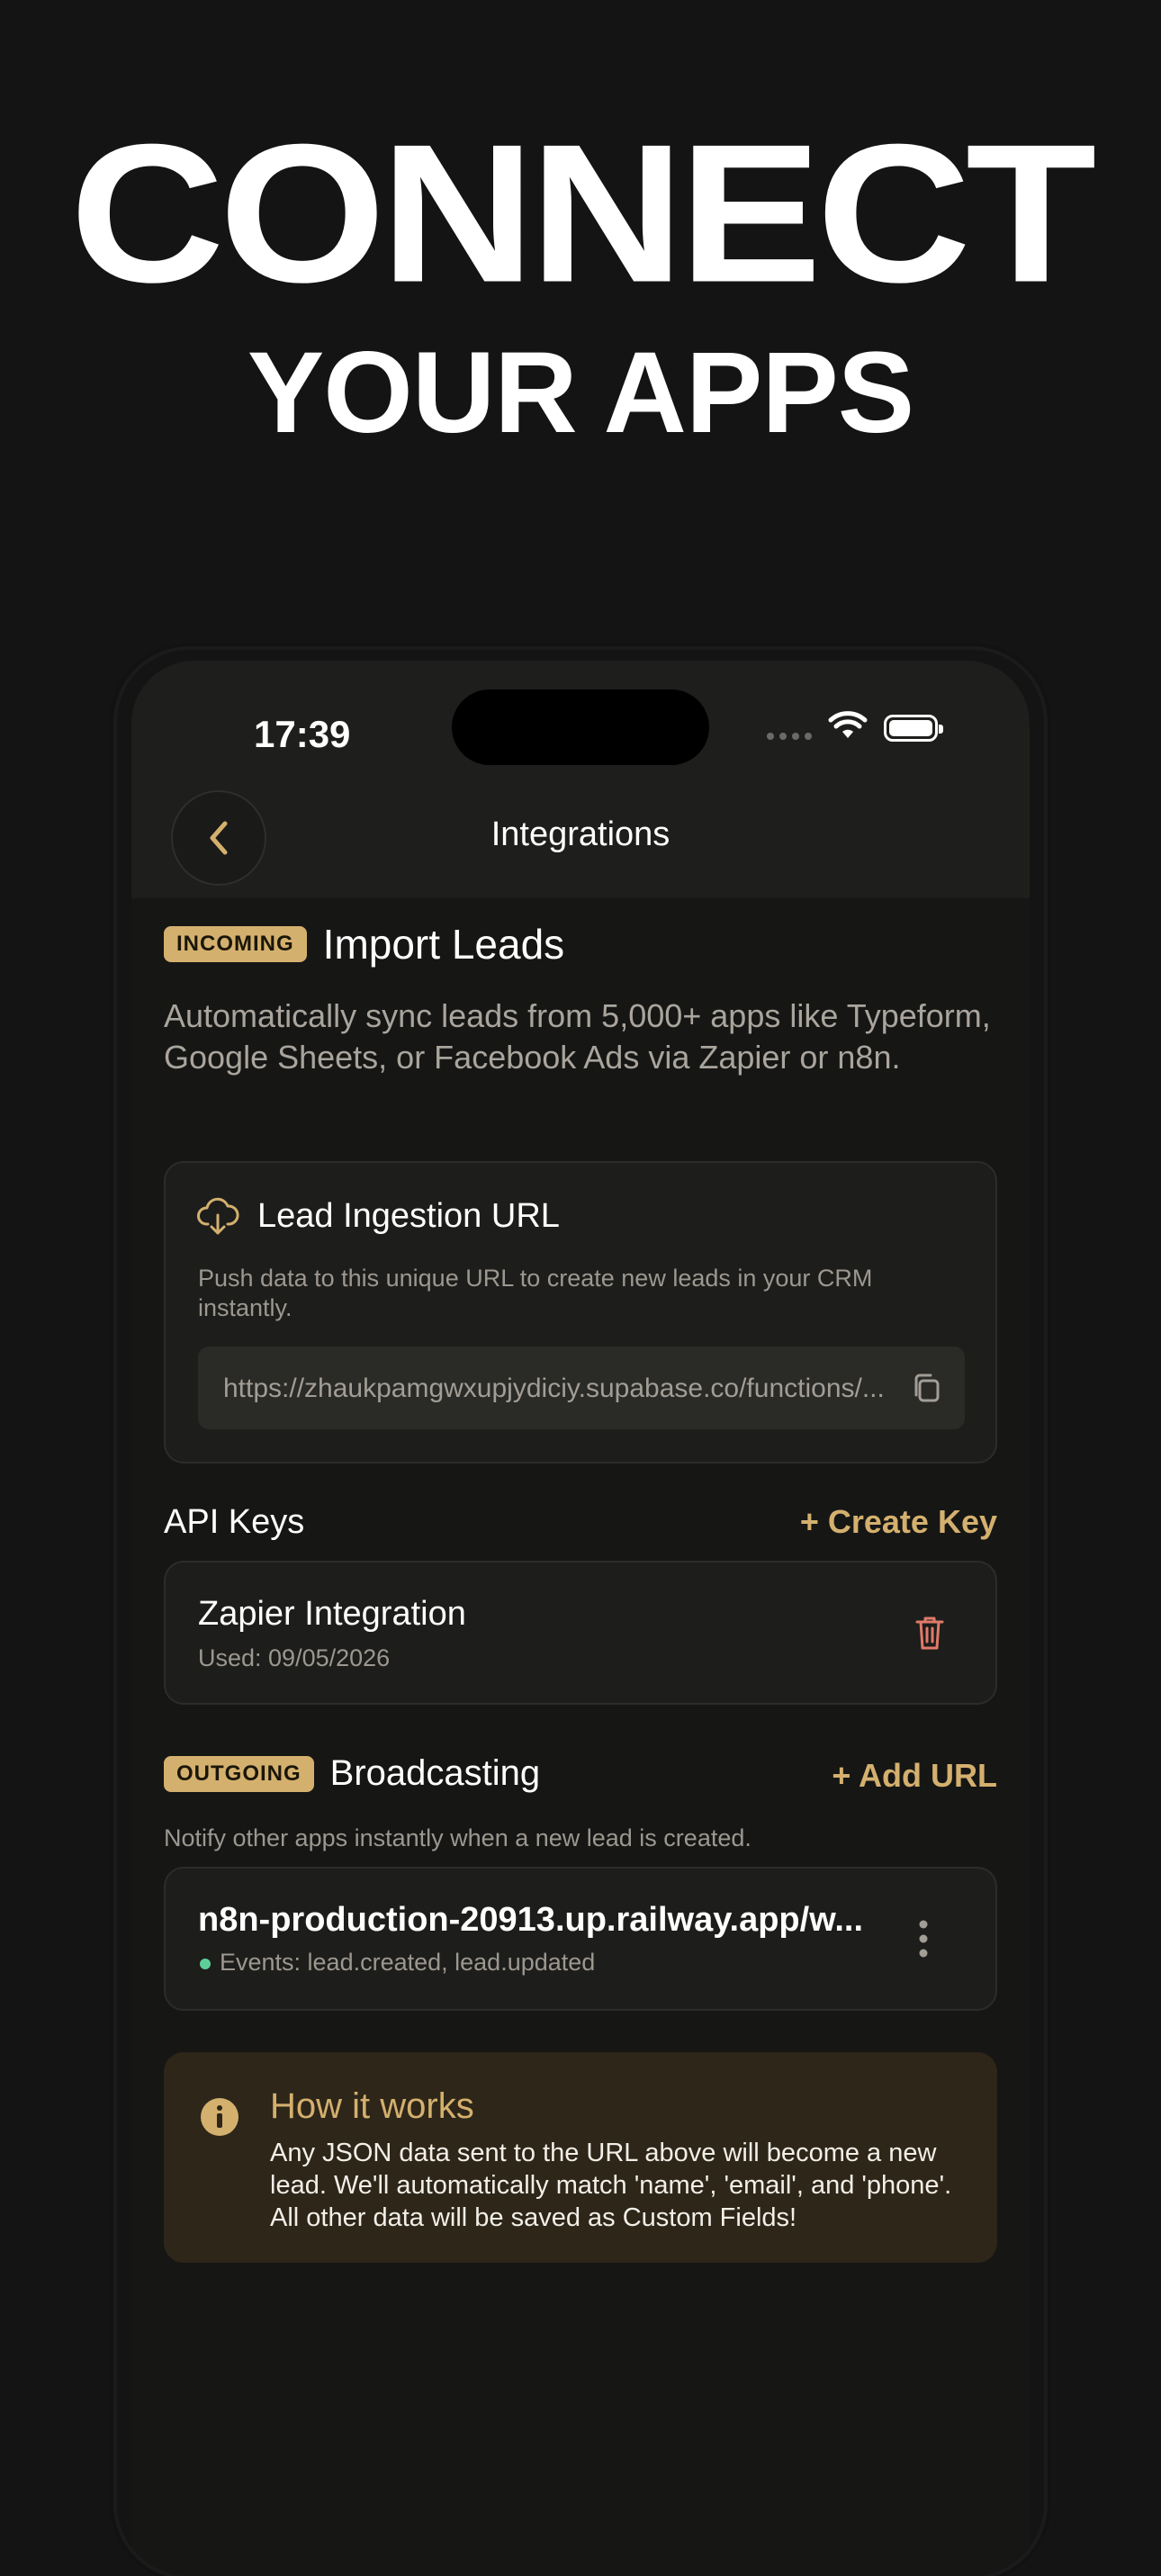 This screenshot has height=2576, width=1161. I want to click on api-key-row: Zapier Integration Used: 09/05/2026, so click(580, 1633).